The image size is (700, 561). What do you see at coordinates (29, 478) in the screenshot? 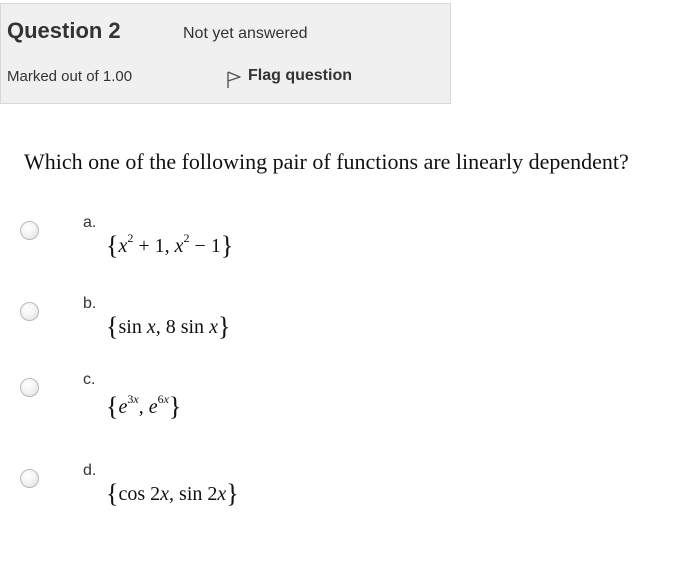
I see `answer-radio-d` at bounding box center [29, 478].